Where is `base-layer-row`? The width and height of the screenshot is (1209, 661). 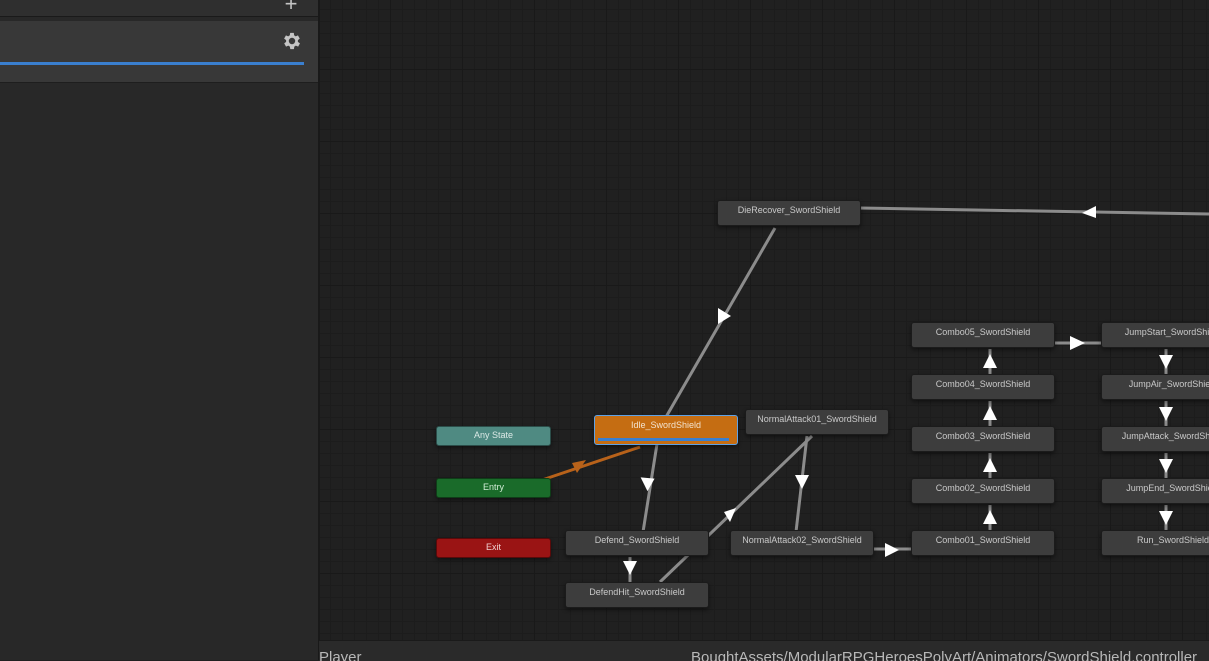 base-layer-row is located at coordinates (159, 52).